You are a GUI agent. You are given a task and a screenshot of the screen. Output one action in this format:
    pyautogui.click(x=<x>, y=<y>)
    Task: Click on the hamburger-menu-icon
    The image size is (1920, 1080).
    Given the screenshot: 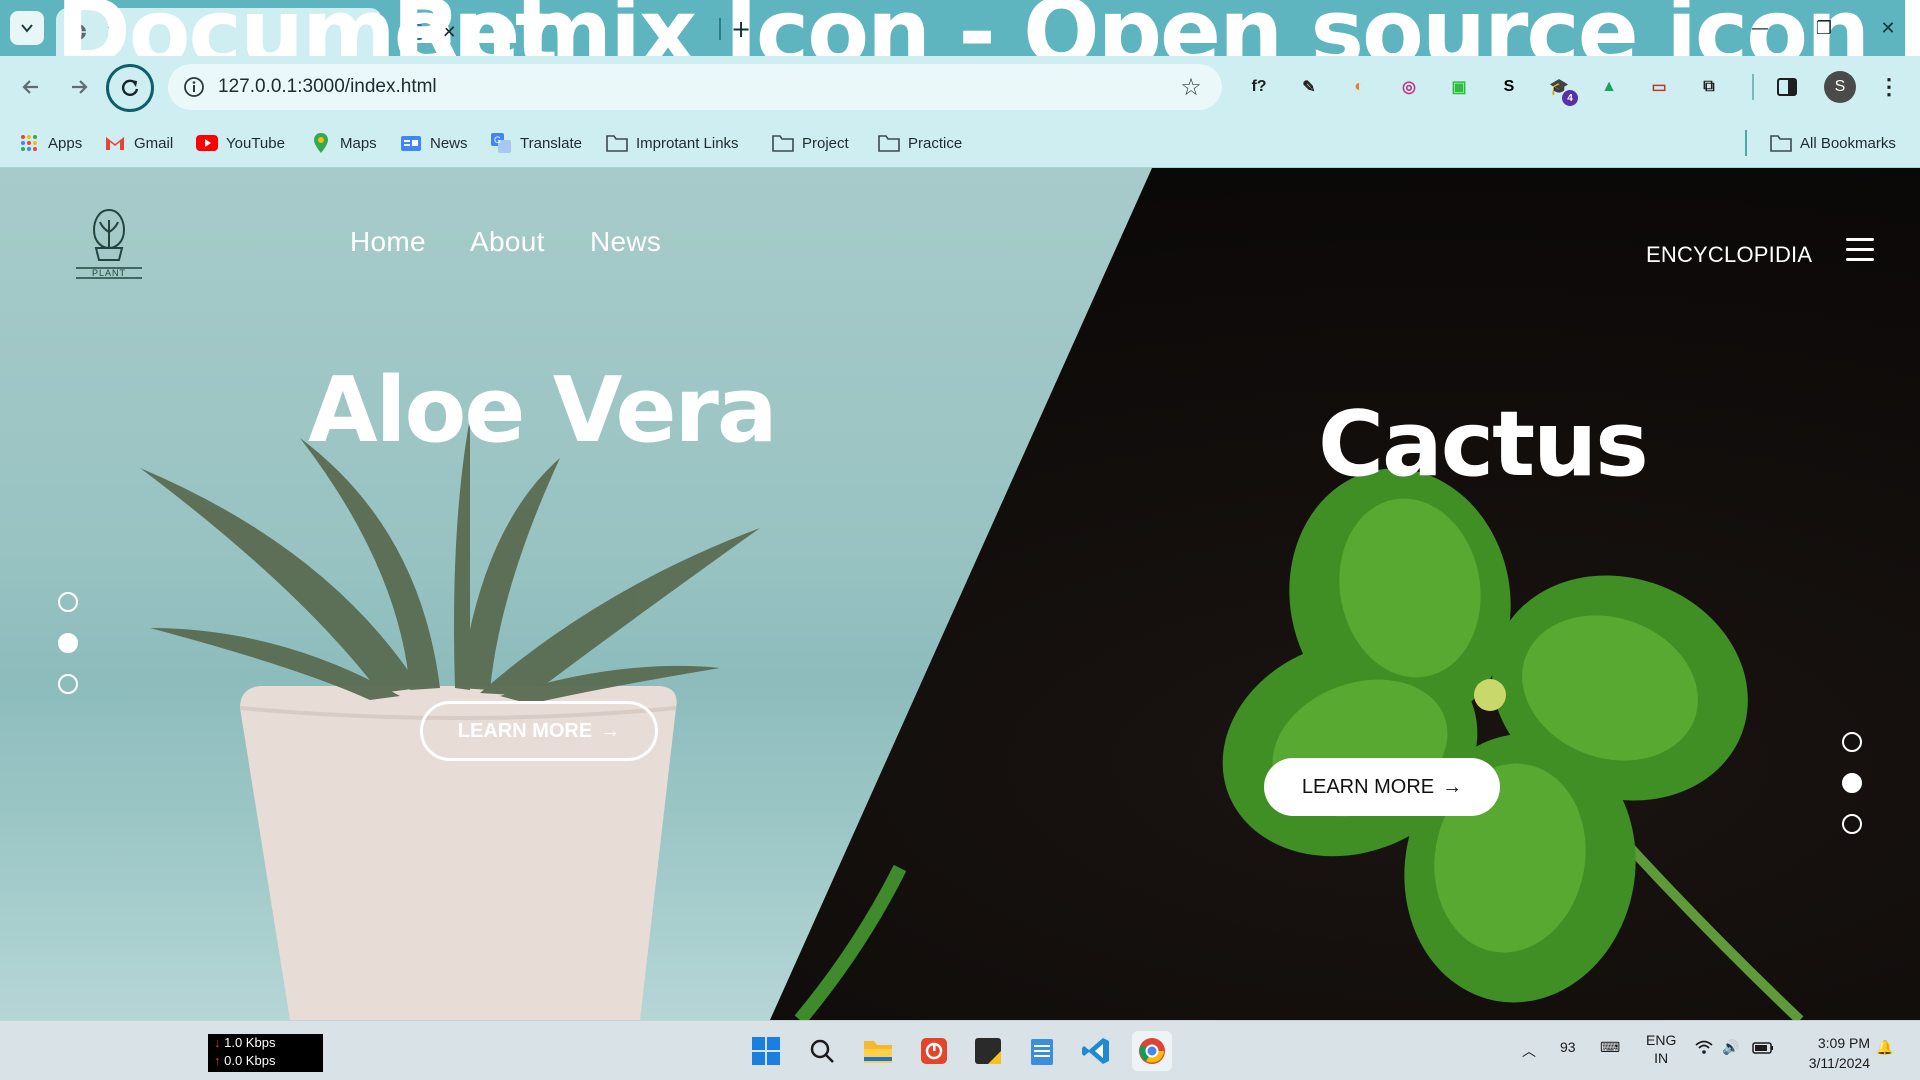 What is the action you would take?
    pyautogui.click(x=1860, y=250)
    